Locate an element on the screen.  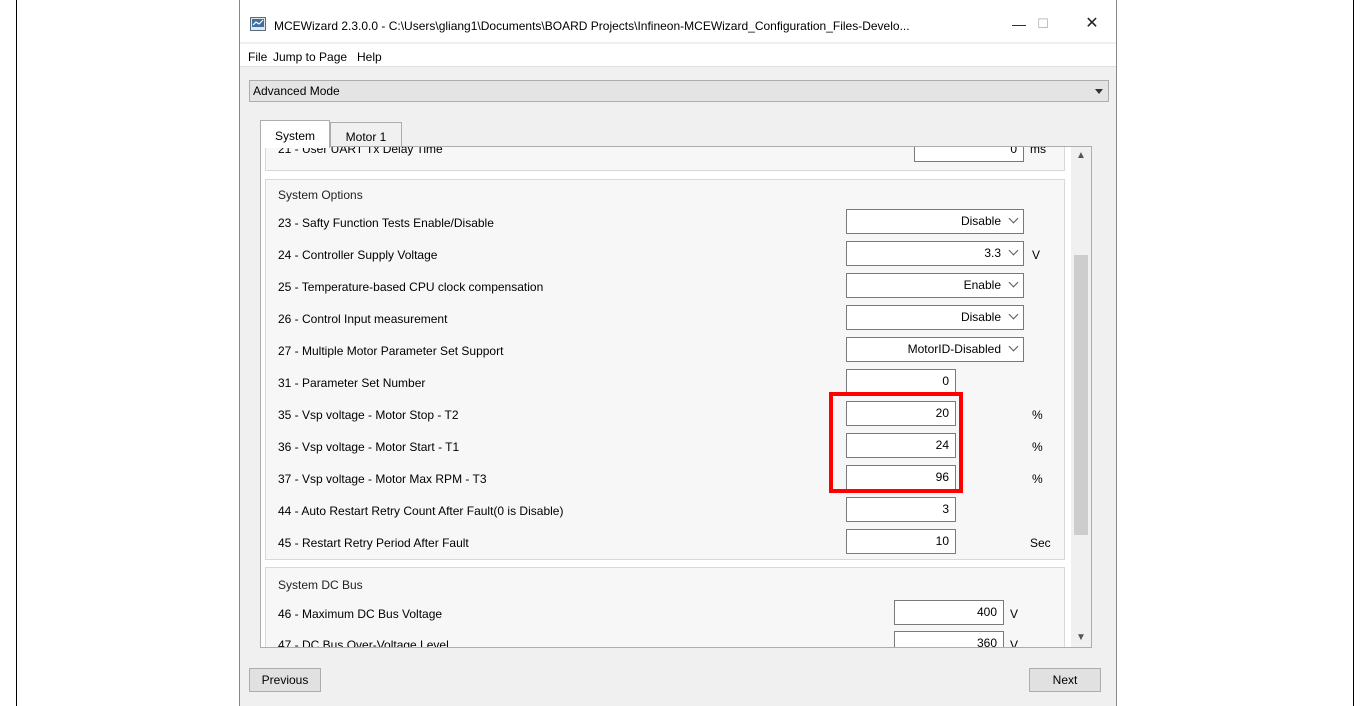
row-label-45: 45 - Restart Retry Period After Fault is located at coordinates (373, 543).